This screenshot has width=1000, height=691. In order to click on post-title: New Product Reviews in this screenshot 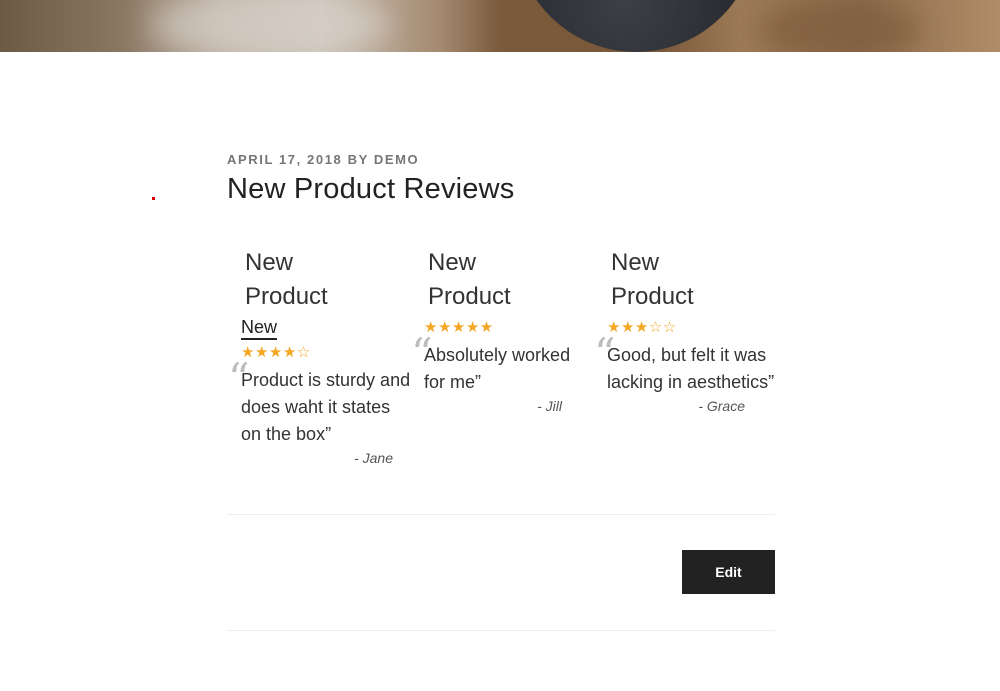, I will do `click(371, 189)`.